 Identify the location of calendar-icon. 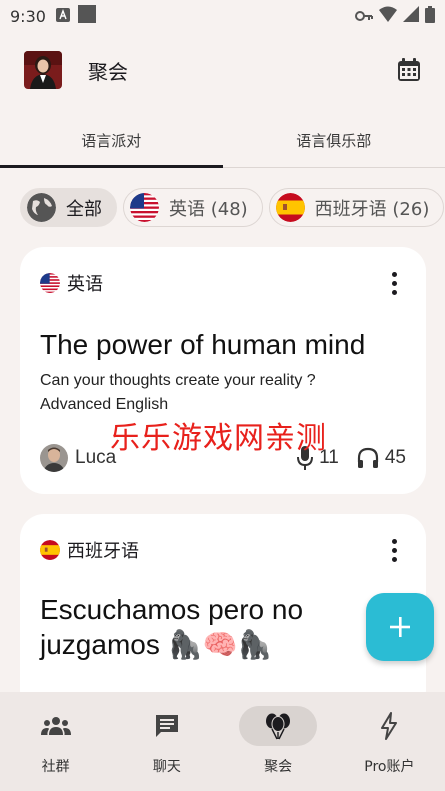
(409, 69).